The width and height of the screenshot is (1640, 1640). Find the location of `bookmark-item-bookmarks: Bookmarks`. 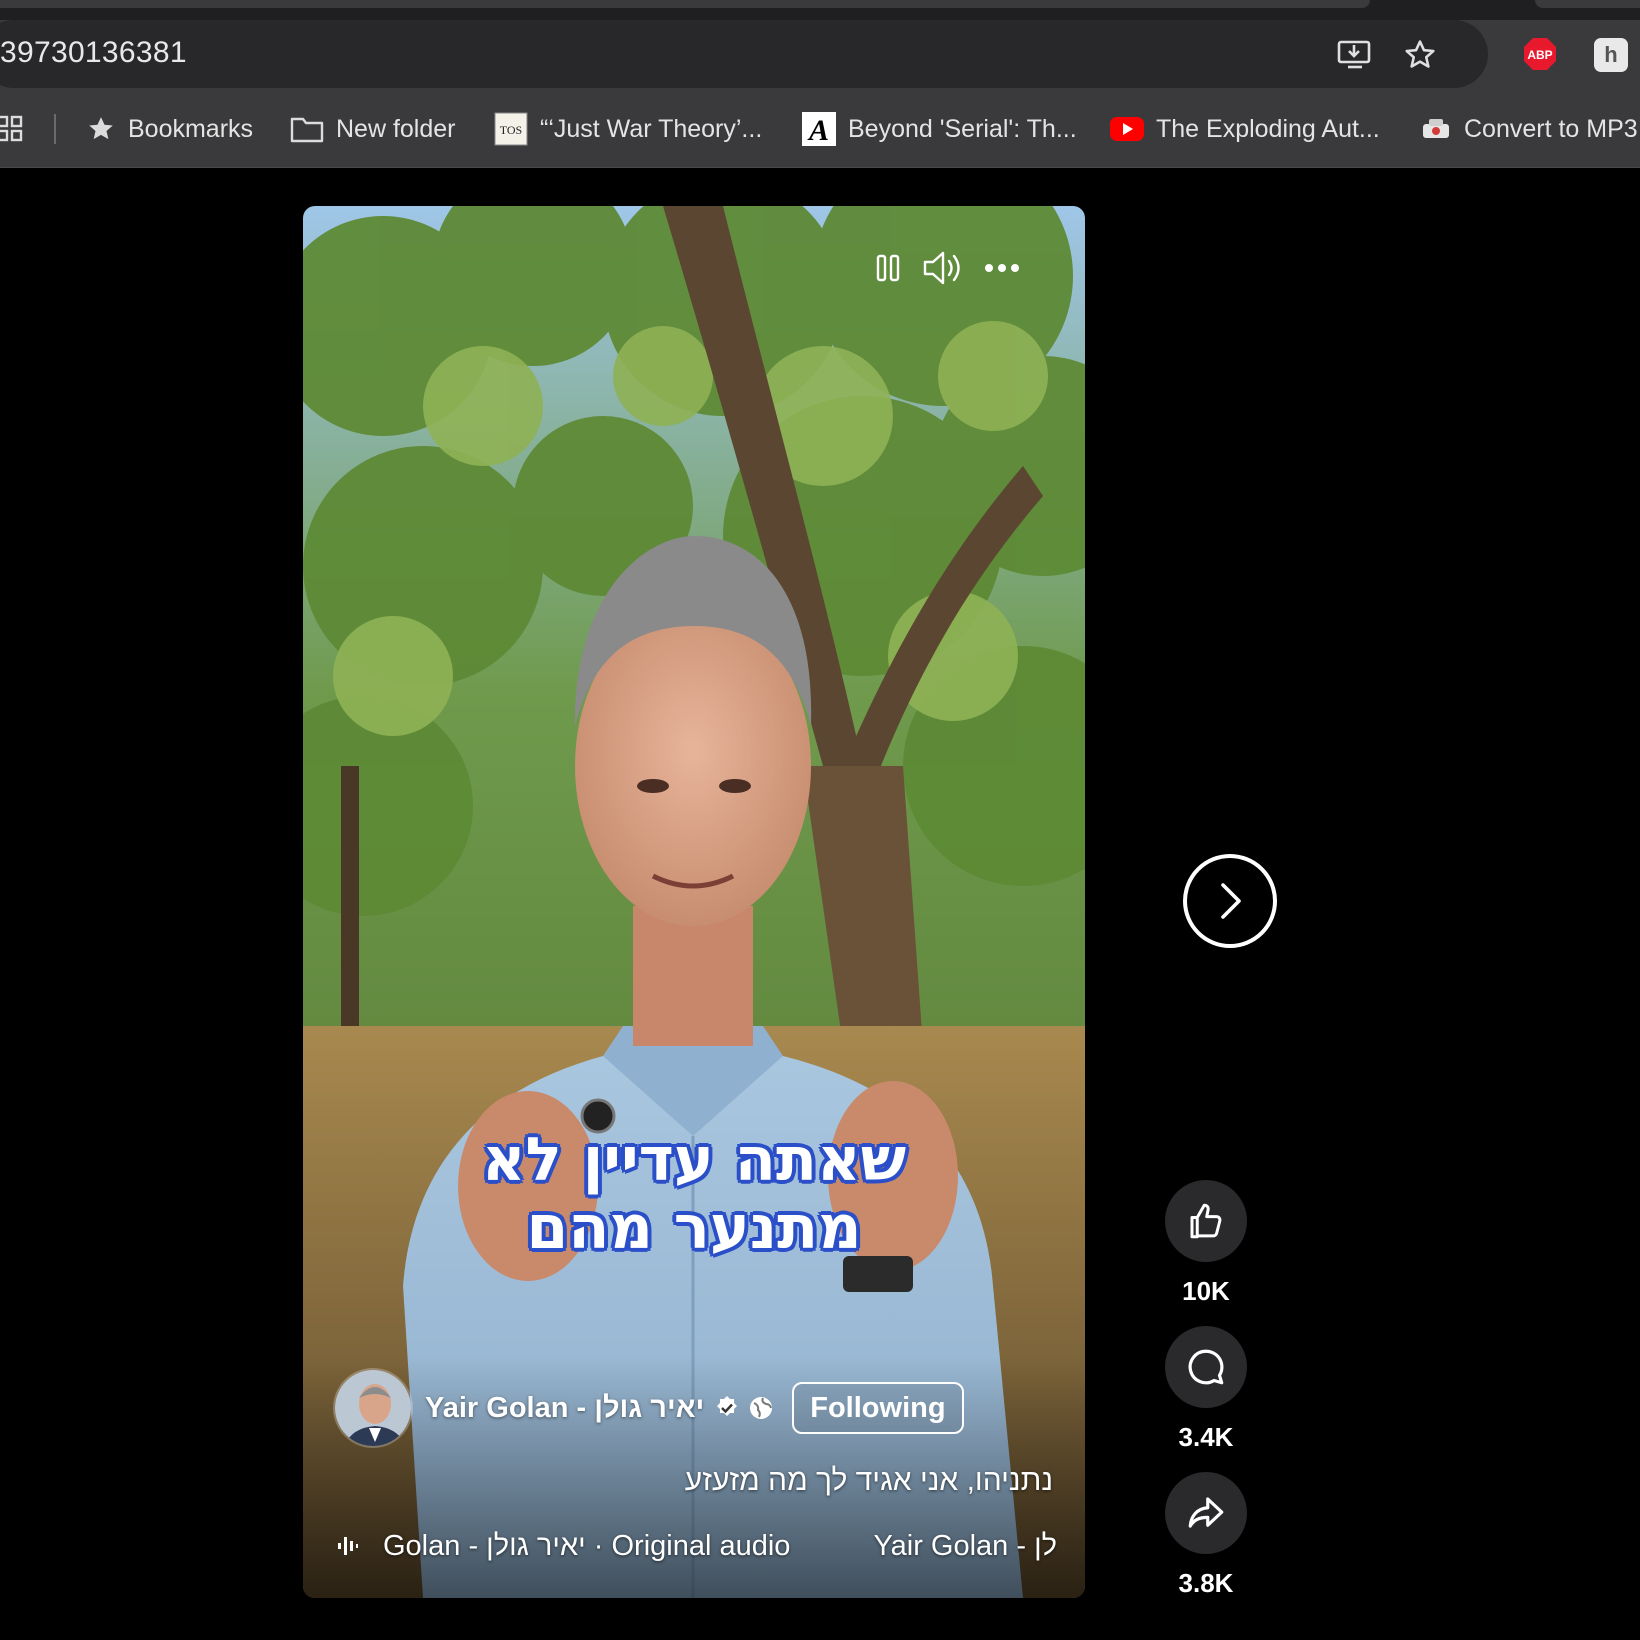

bookmark-item-bookmarks: Bookmarks is located at coordinates (169, 129).